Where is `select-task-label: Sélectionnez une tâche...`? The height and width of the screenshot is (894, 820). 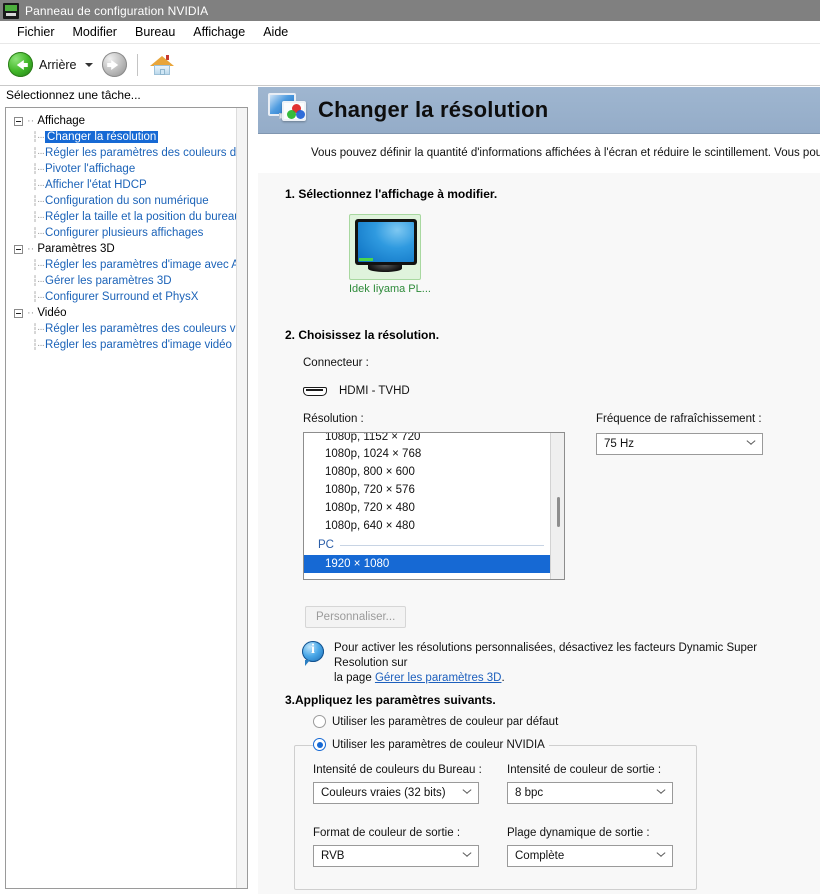
select-task-label: Sélectionnez une tâche... is located at coordinates (73, 95).